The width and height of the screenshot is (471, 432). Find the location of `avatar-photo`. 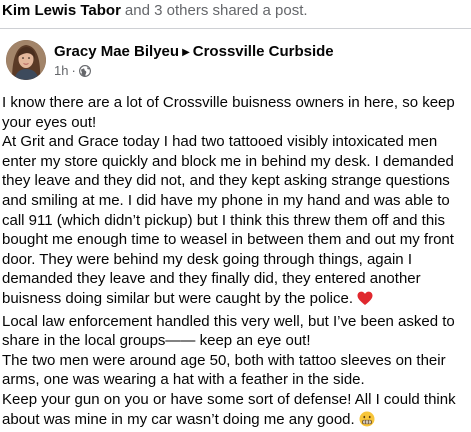

avatar-photo is located at coordinates (26, 60).